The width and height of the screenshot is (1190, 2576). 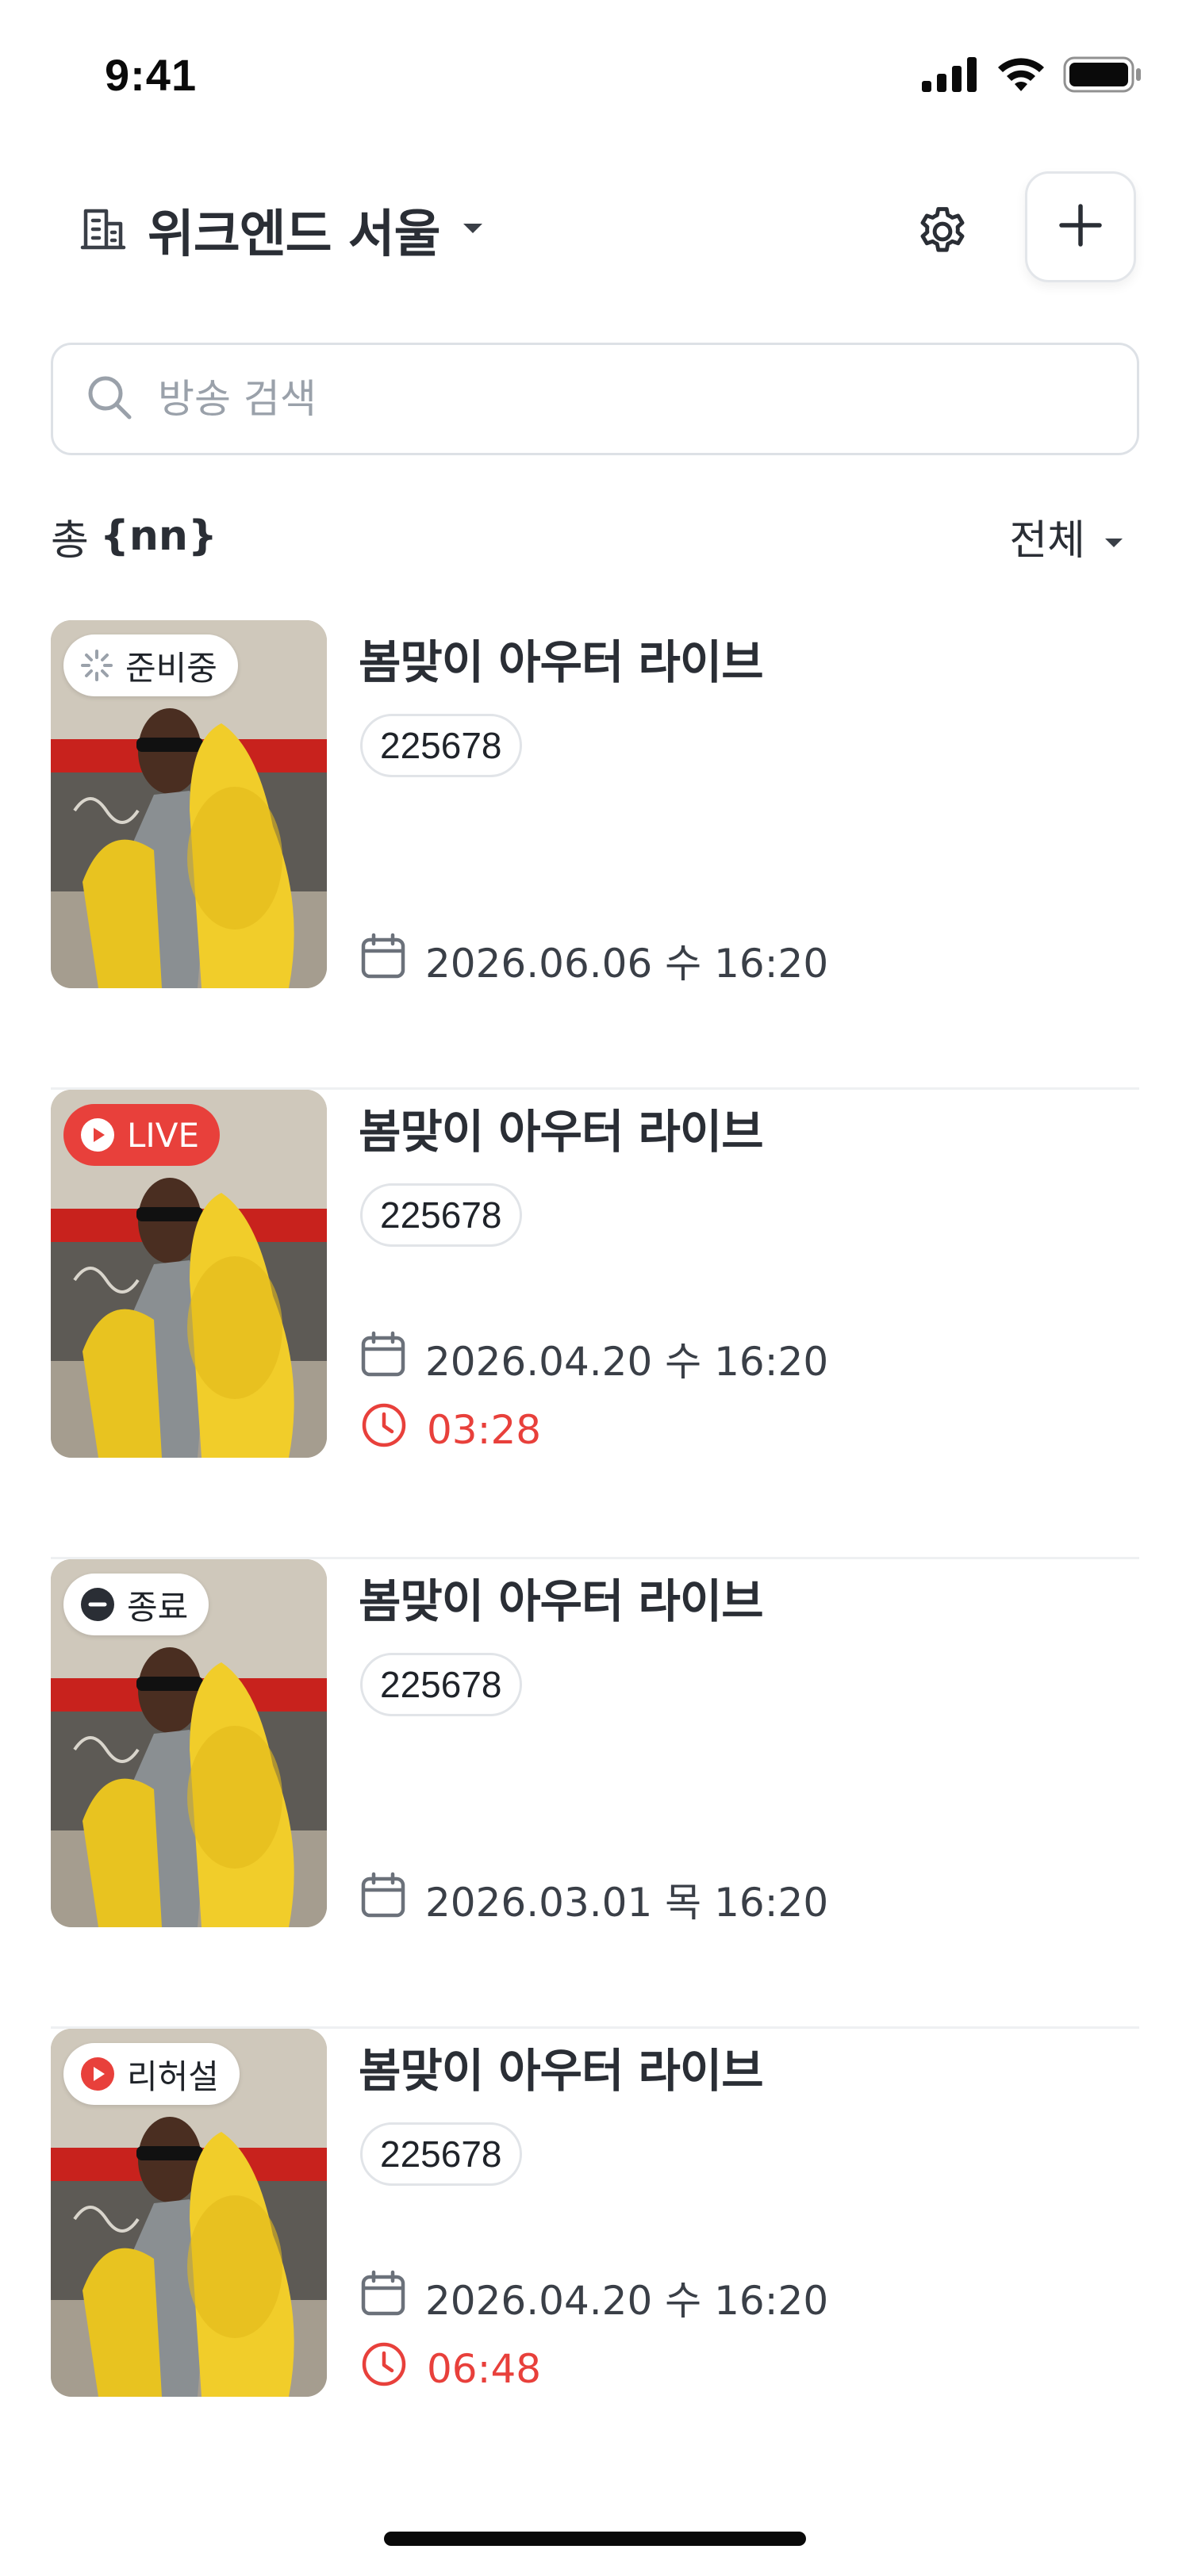 What do you see at coordinates (1021, 76) in the screenshot?
I see `wifi-icon` at bounding box center [1021, 76].